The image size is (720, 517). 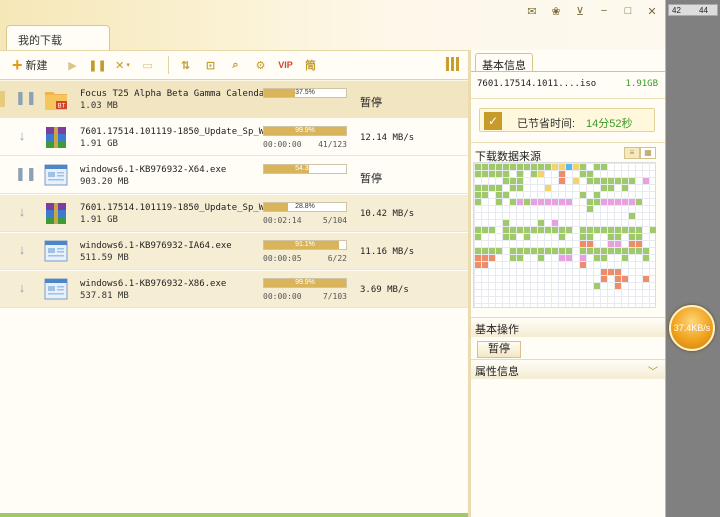 What do you see at coordinates (148, 65) in the screenshot?
I see `folder-icon: ▭` at bounding box center [148, 65].